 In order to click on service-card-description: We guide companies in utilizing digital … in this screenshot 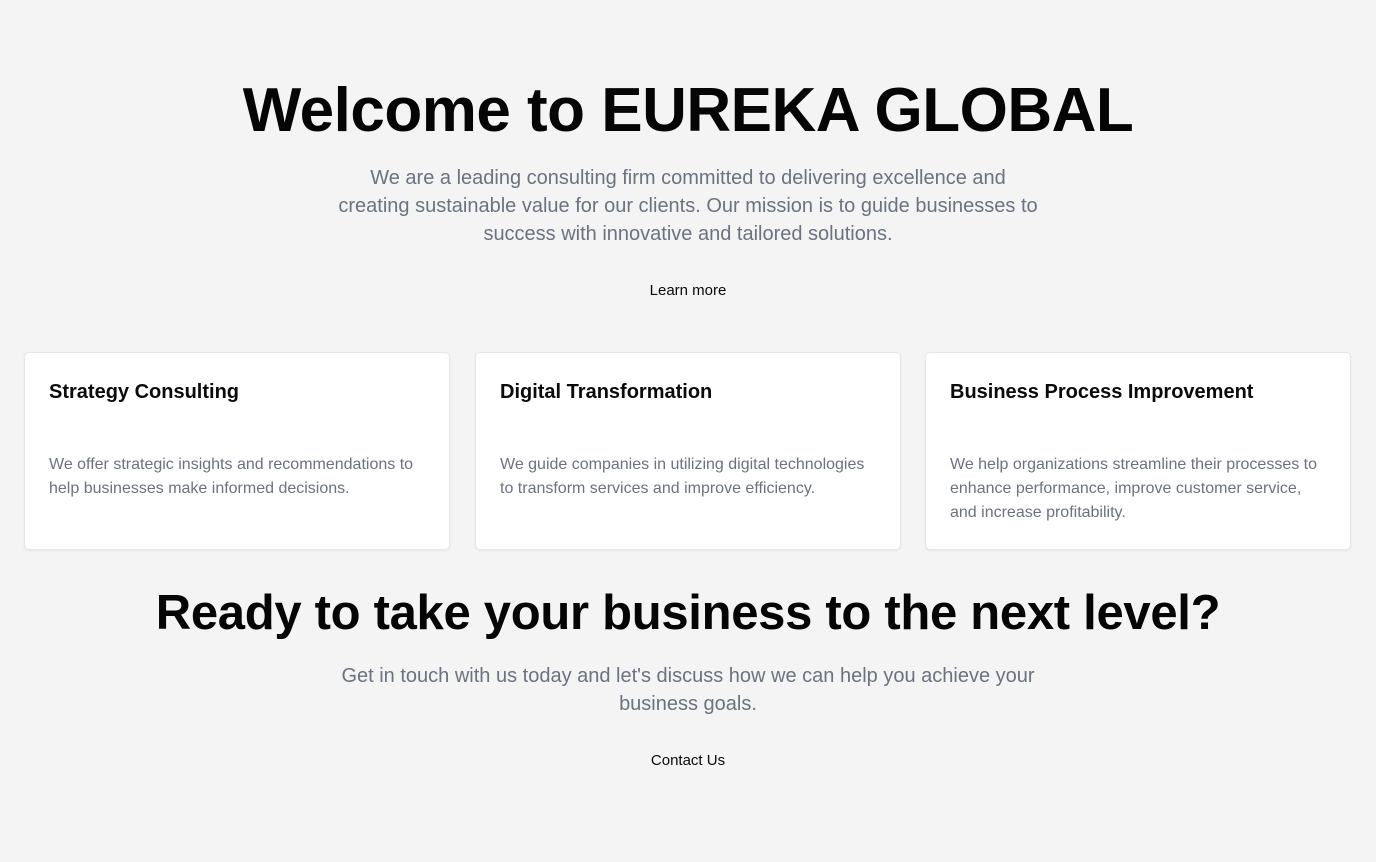, I will do `click(682, 476)`.